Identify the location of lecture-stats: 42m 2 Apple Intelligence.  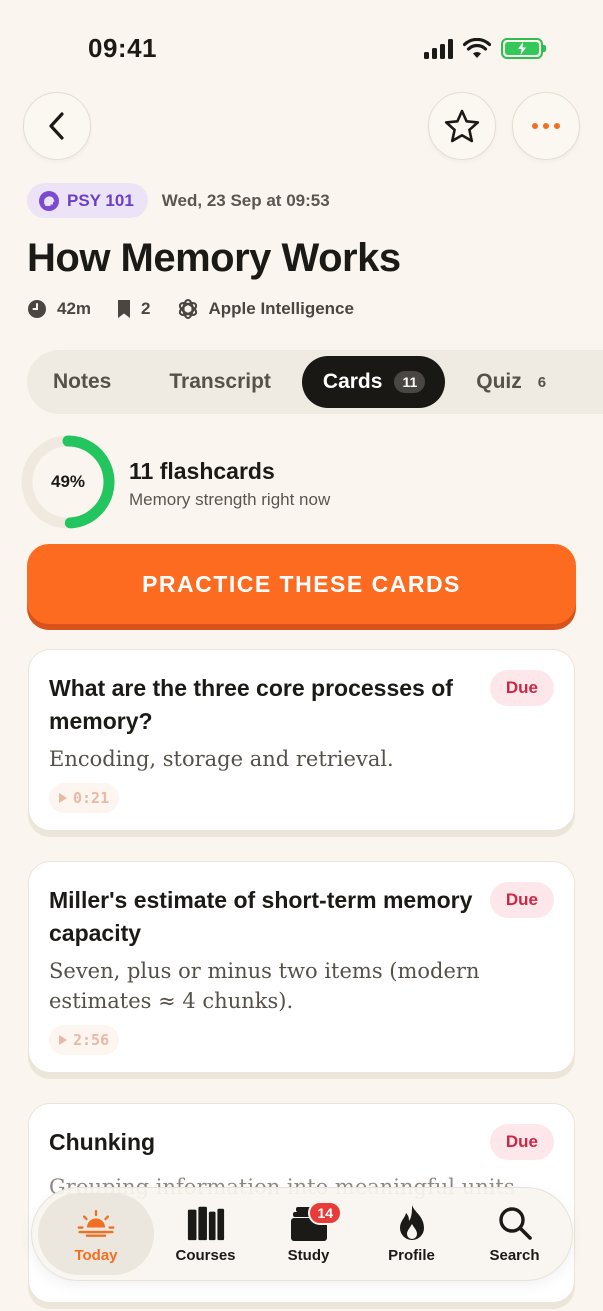
(203, 309).